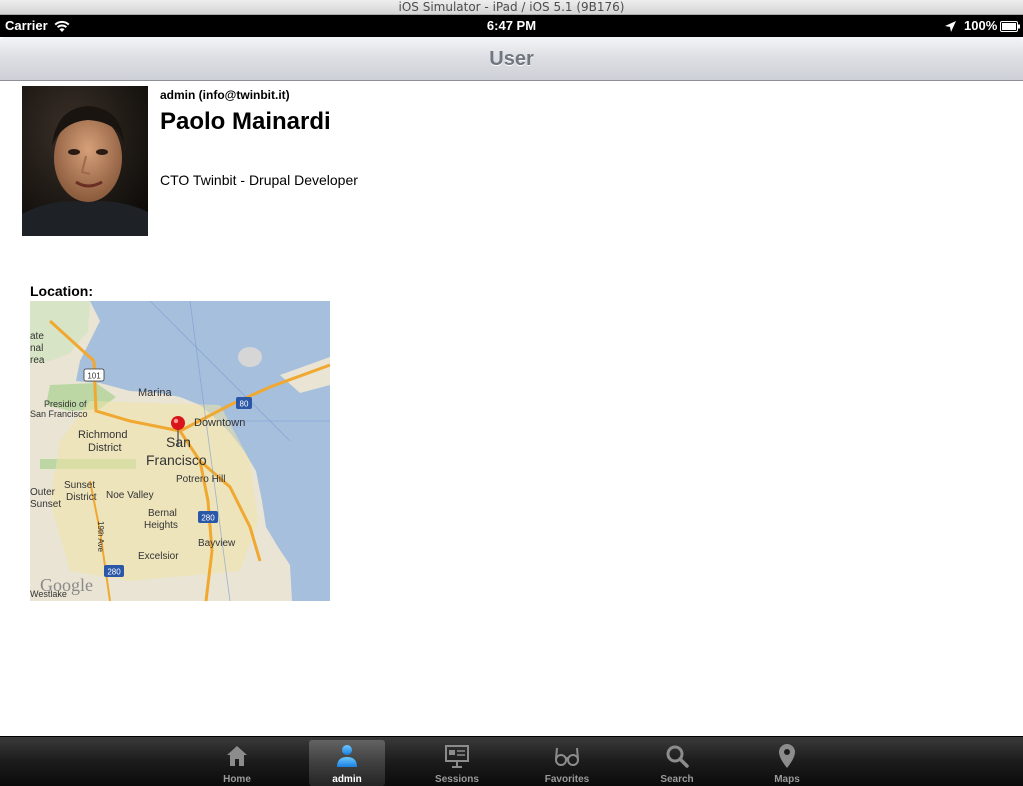 This screenshot has width=1023, height=786. What do you see at coordinates (259, 180) in the screenshot?
I see `role-description: CTO Twinbit - Drupal Developer` at bounding box center [259, 180].